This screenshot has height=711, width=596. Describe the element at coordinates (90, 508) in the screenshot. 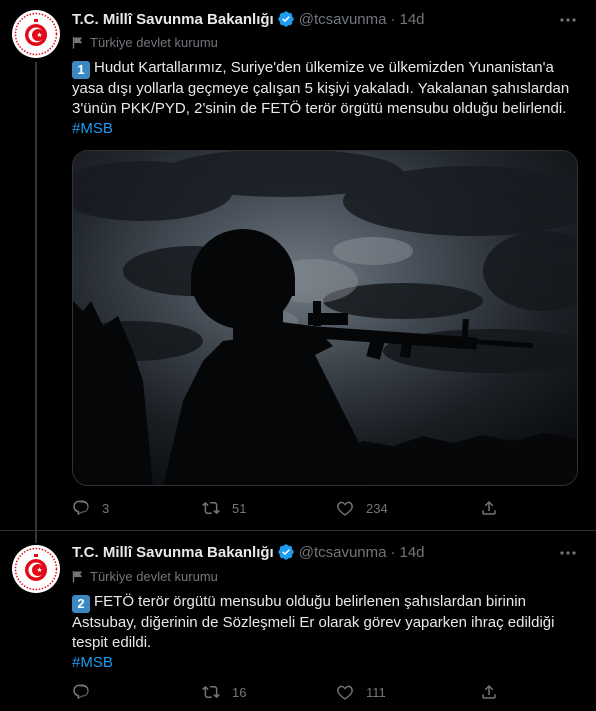

I see `reply-button: 3` at that location.